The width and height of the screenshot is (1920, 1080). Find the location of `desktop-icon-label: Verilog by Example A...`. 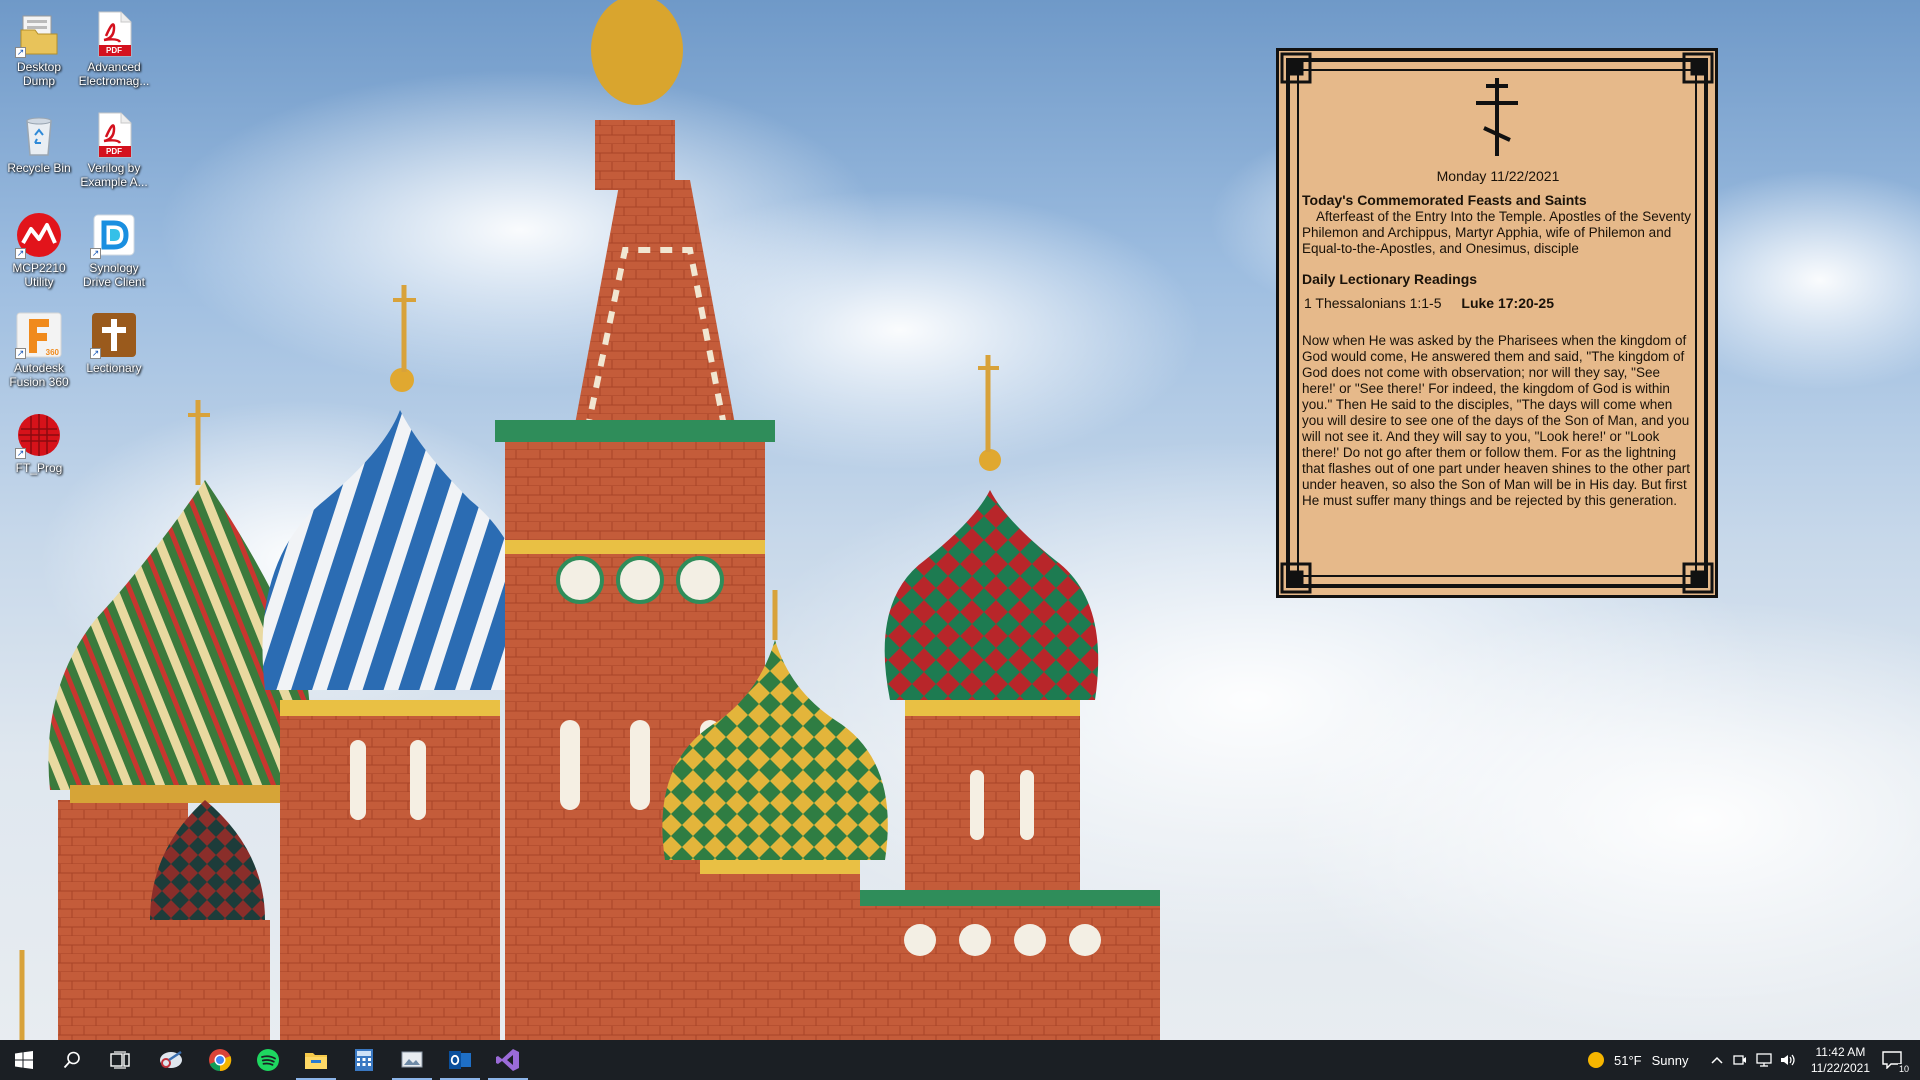

desktop-icon-label: Verilog by Example A... is located at coordinates (114, 175).